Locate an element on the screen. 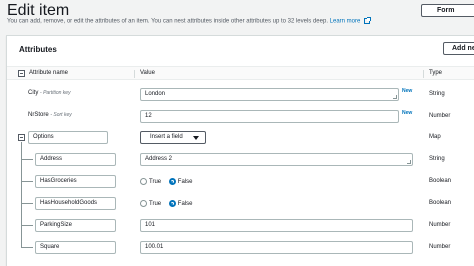 The height and width of the screenshot is (266, 474). row-type: Map is located at coordinates (435, 137).